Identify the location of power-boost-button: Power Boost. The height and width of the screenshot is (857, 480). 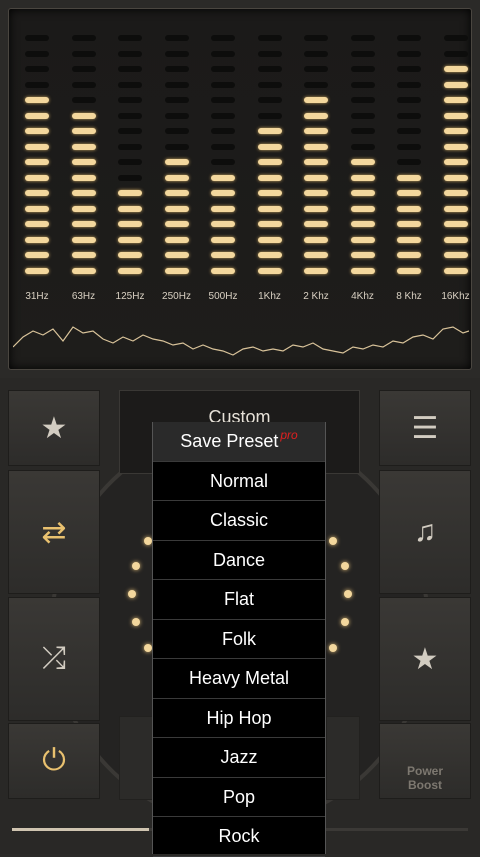
(425, 761).